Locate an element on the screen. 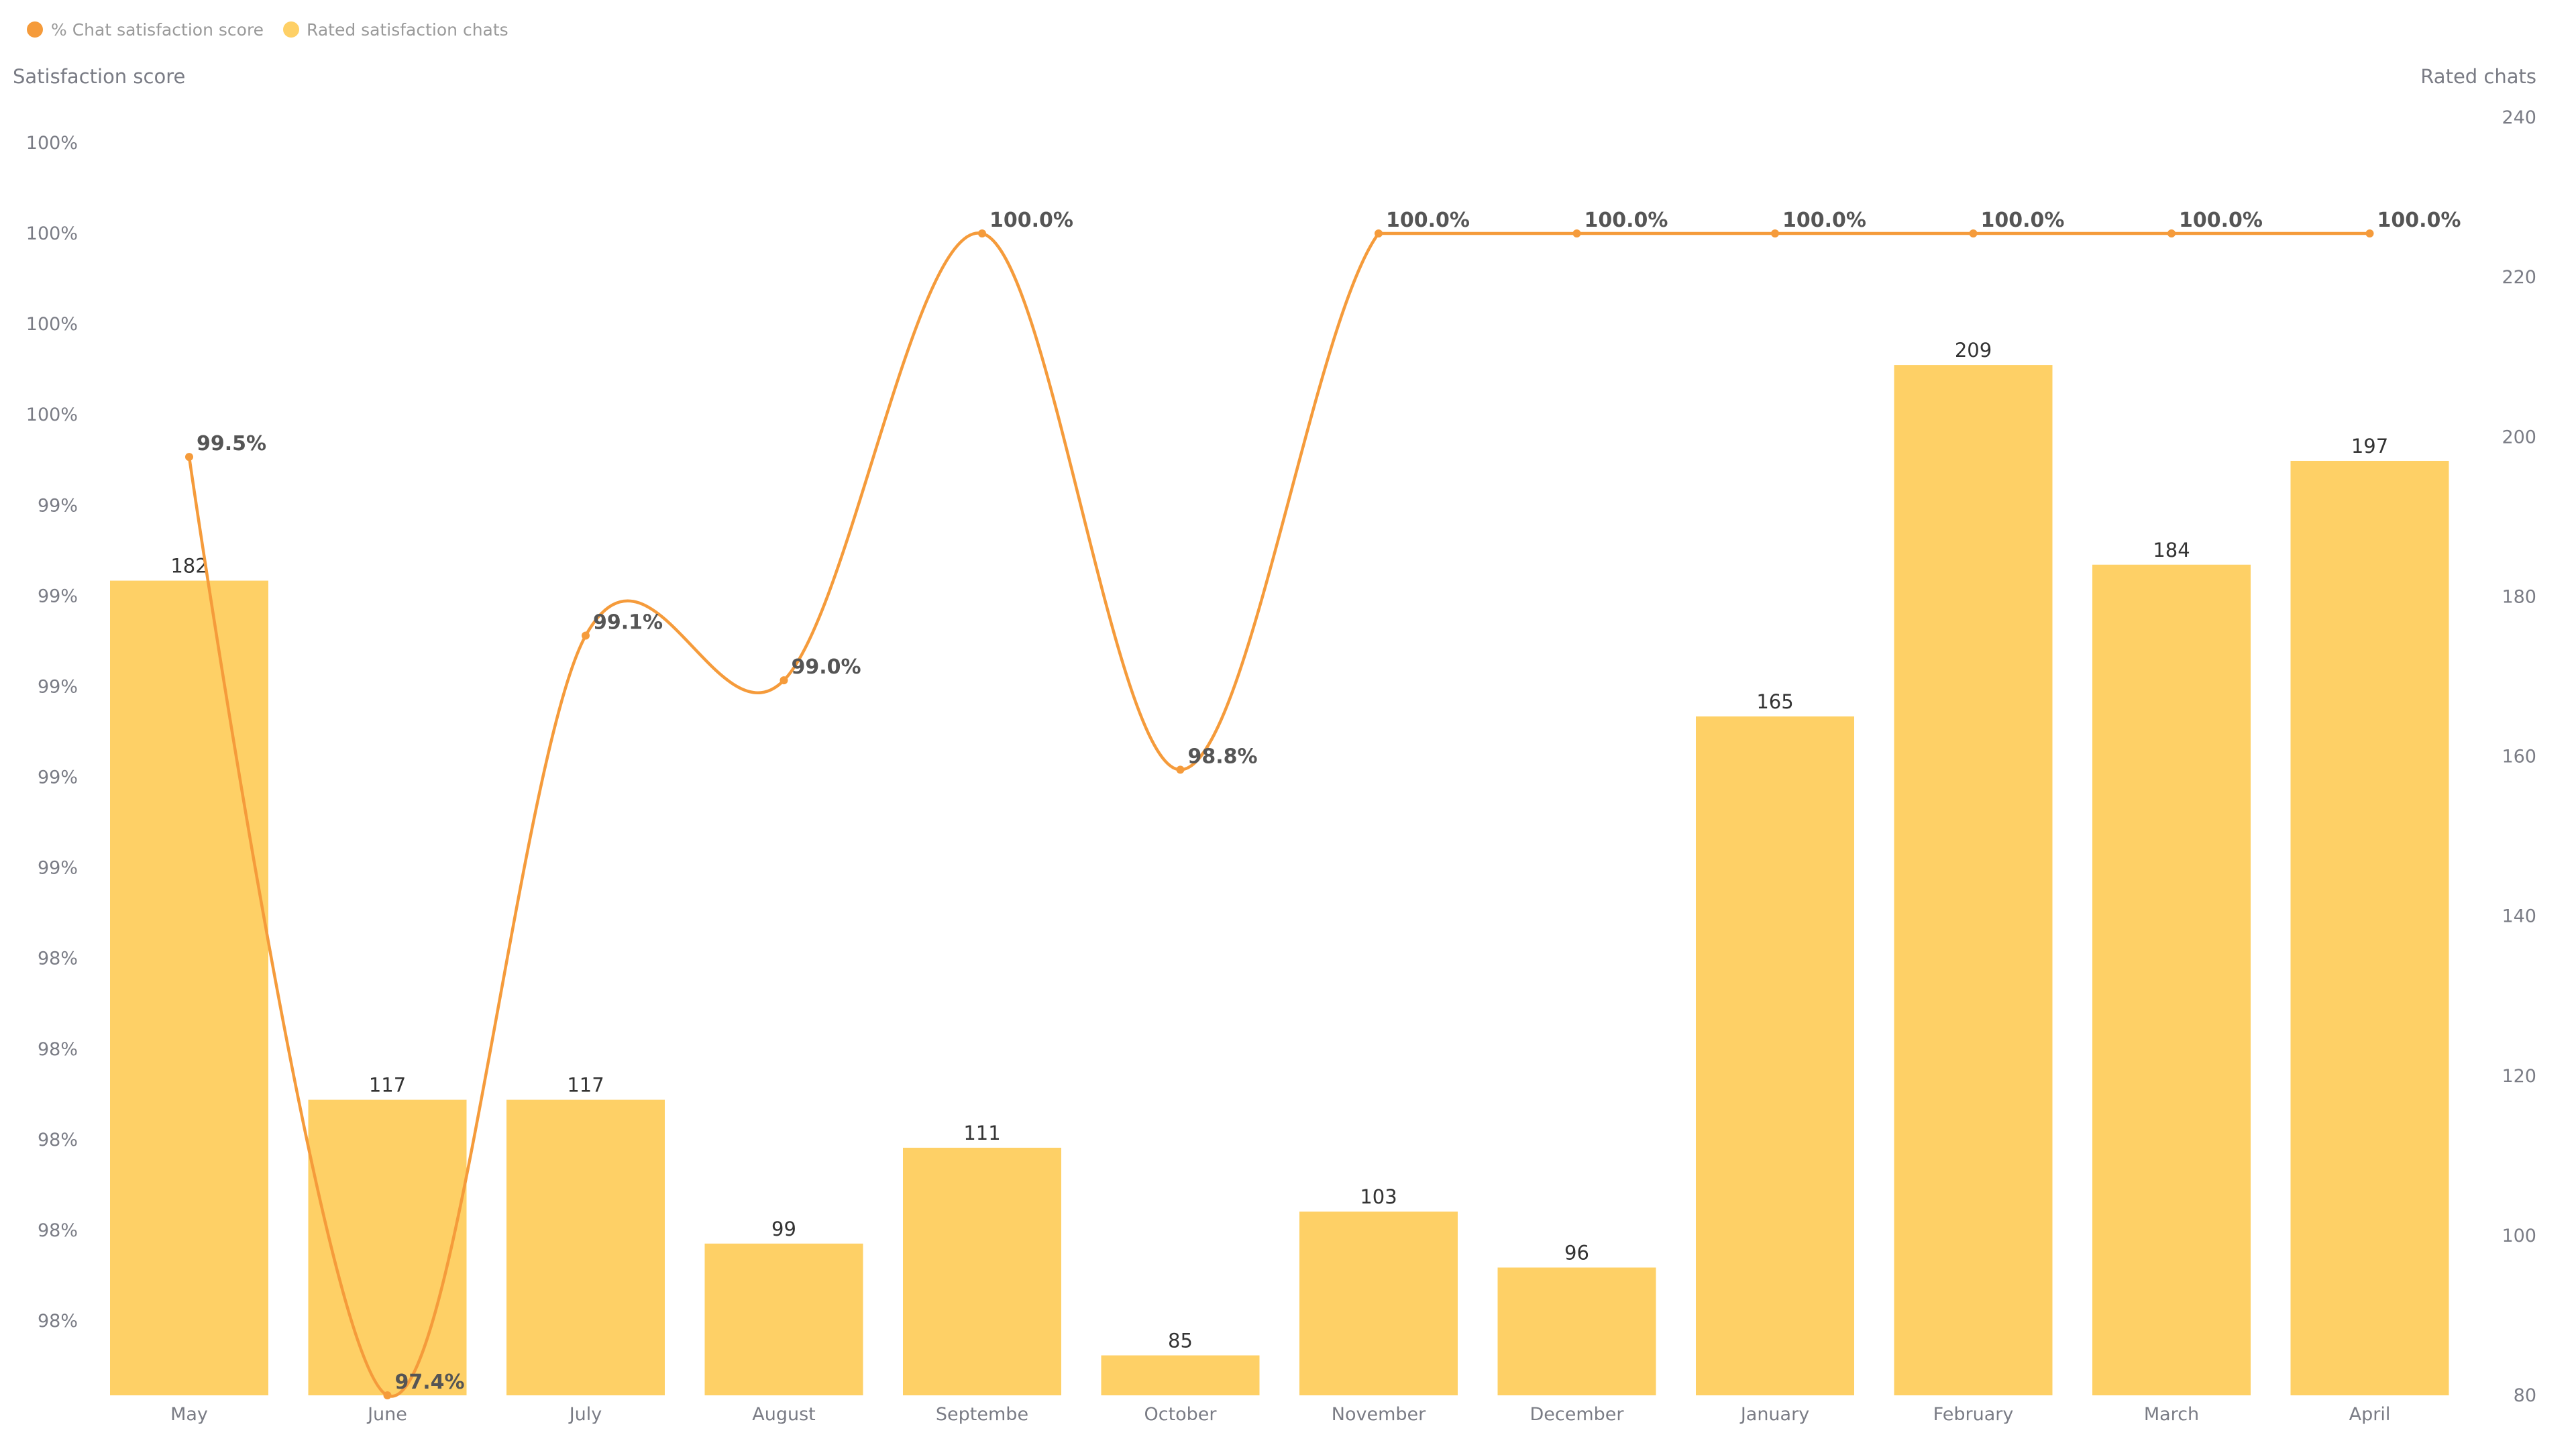 This screenshot has width=2576, height=1449. x-axis-label: August is located at coordinates (784, 1414).